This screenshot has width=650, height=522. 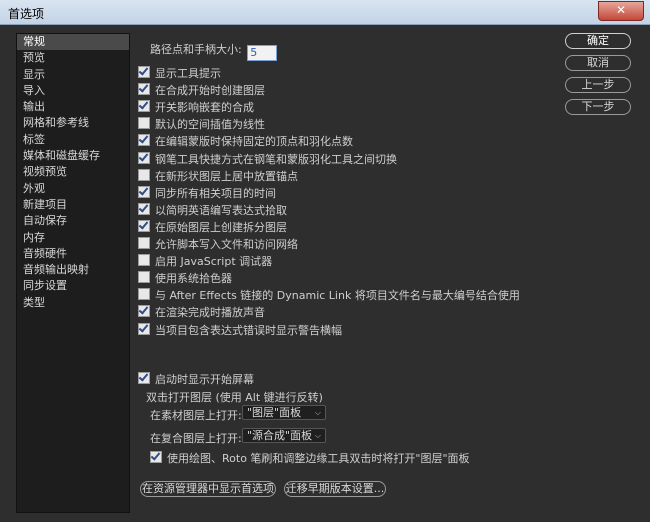 I want to click on option-label: 开关影响嵌套的合成, so click(x=204, y=108).